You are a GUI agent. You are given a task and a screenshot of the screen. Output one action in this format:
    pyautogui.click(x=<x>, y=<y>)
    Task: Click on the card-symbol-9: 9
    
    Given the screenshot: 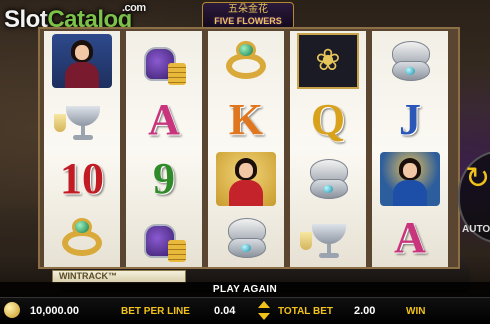 What is the action you would take?
    pyautogui.click(x=164, y=178)
    